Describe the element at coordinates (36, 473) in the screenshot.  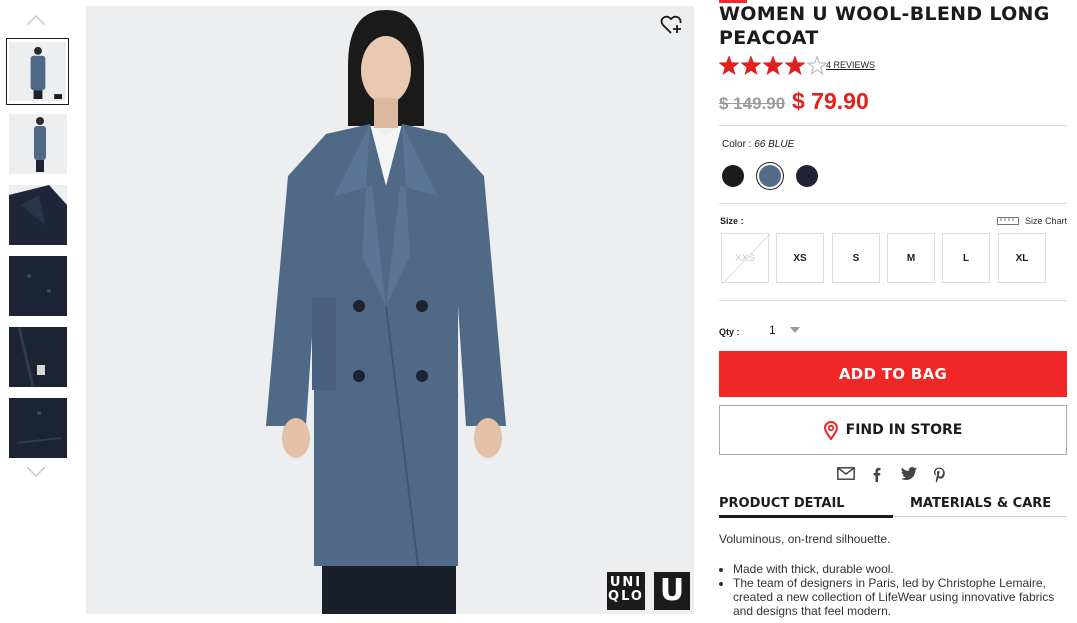
I see `thumbnails-down-arrow-icon` at that location.